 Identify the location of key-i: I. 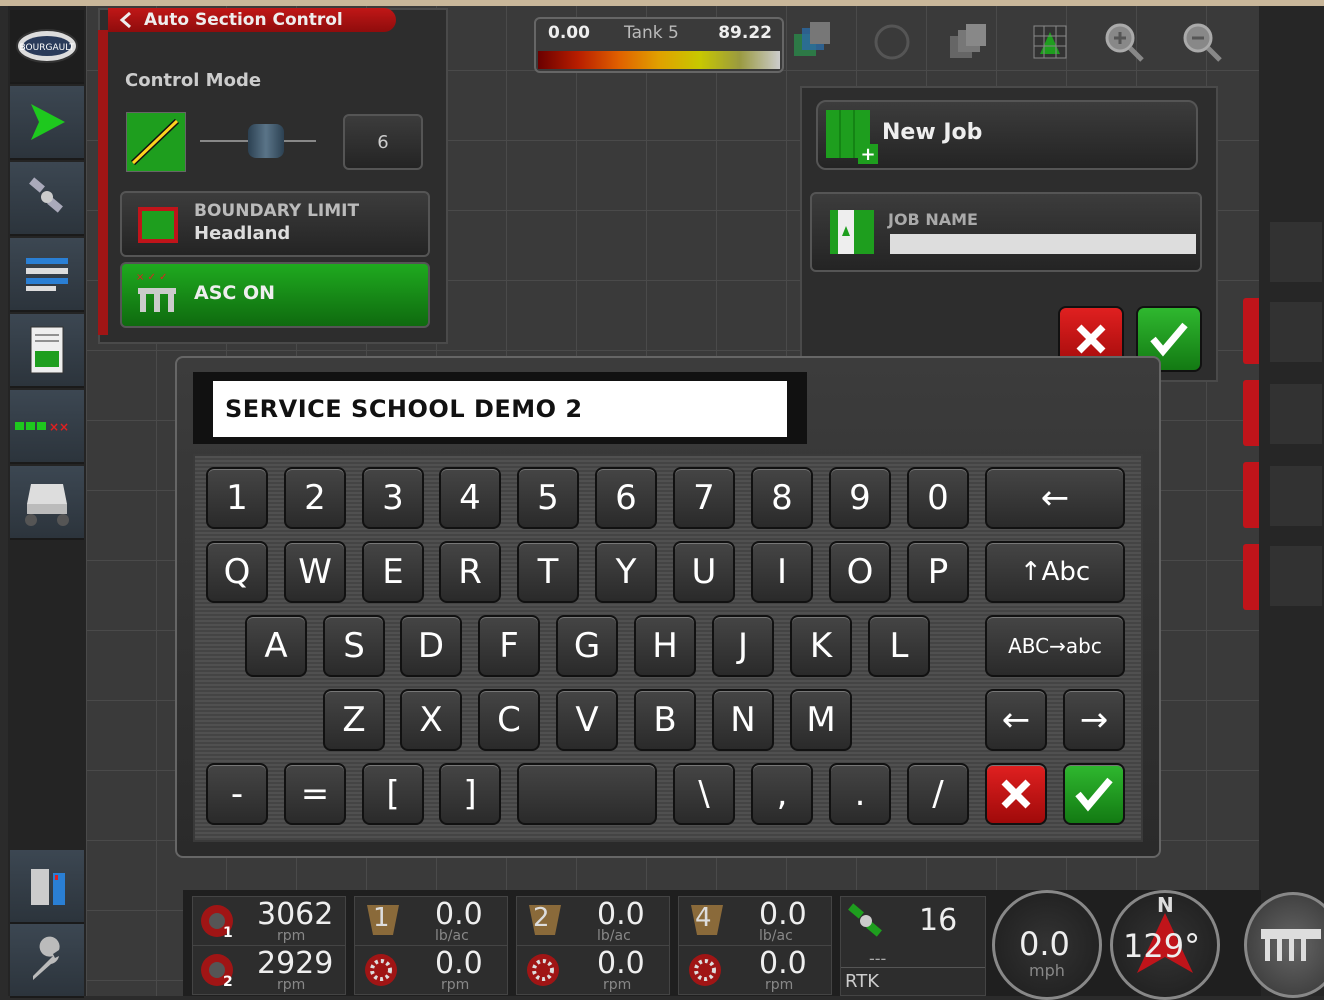
(782, 572).